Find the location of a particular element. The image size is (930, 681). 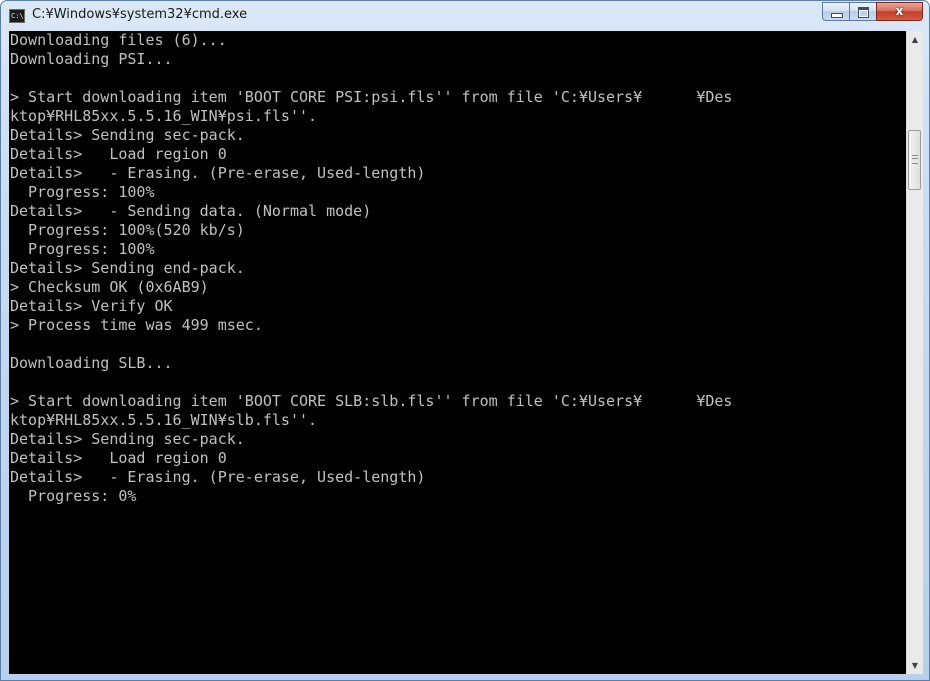

caption-buttons: x is located at coordinates (872, 11).